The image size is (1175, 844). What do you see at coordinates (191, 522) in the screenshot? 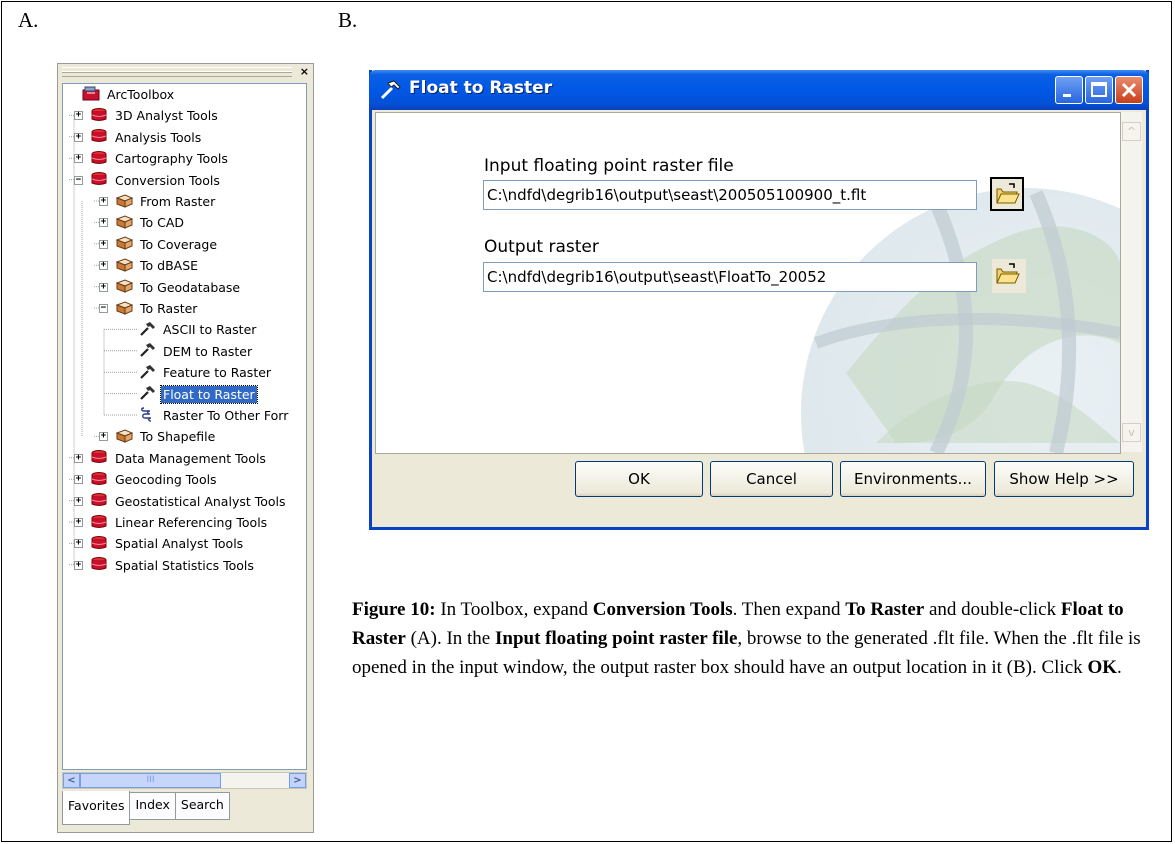
I see `tree-item-label: Linear Referencing Tools` at bounding box center [191, 522].